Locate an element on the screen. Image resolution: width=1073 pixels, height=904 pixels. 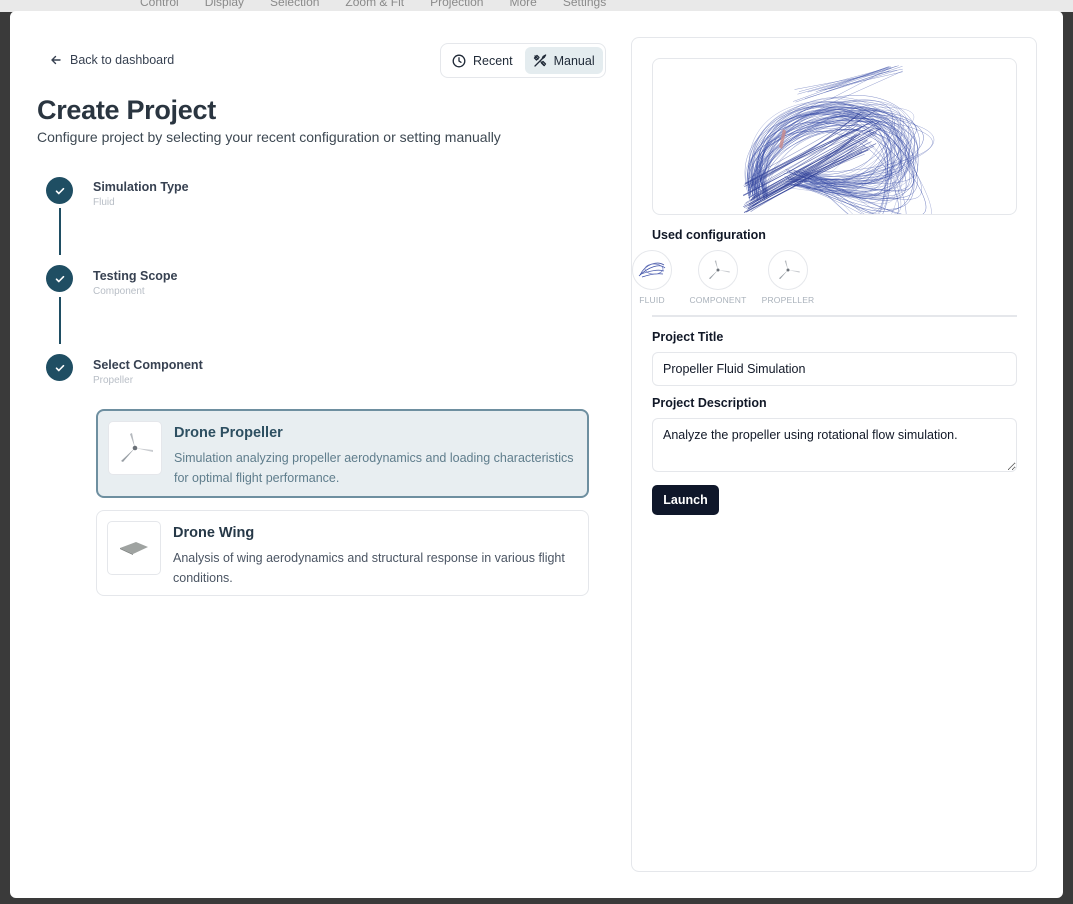
step-value: Propeller is located at coordinates (113, 380).